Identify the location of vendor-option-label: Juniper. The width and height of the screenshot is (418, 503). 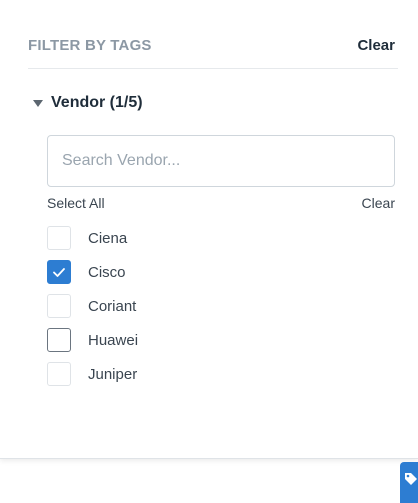
(113, 374).